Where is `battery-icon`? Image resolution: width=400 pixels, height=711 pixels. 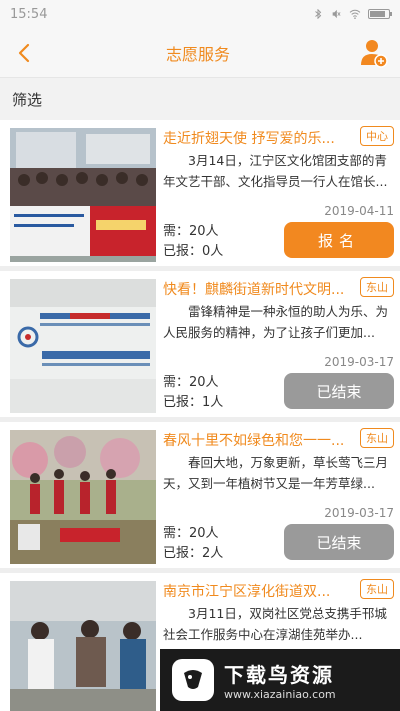
battery-icon is located at coordinates (380, 14).